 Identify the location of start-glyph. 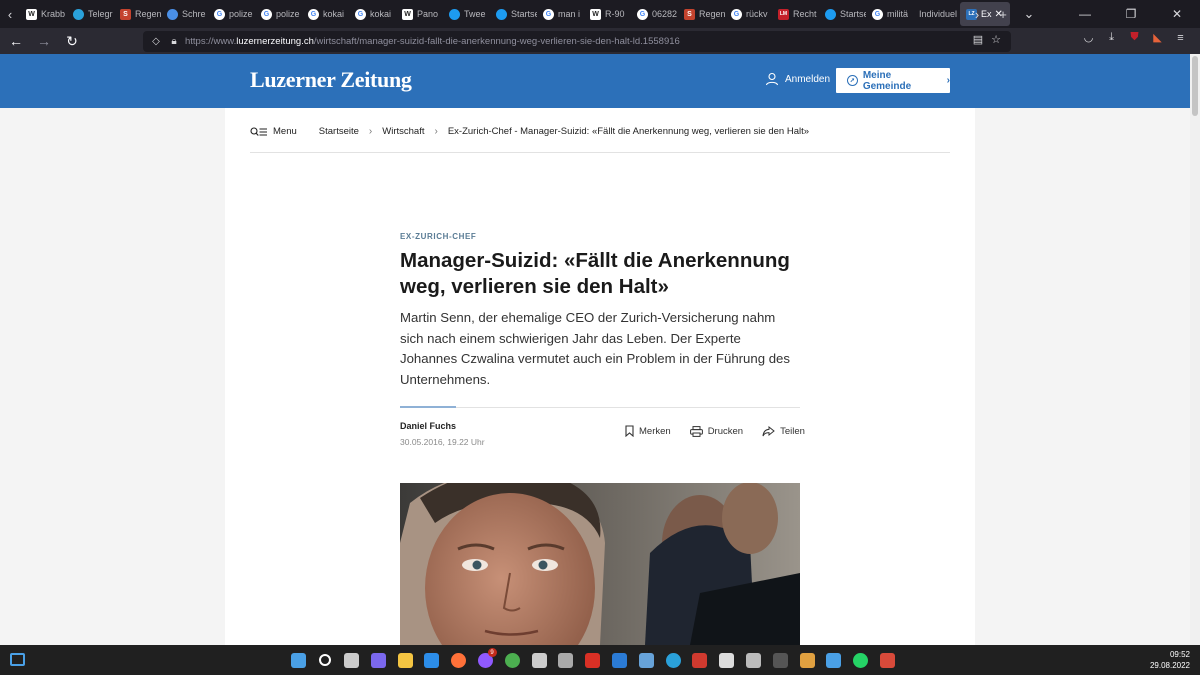
(298, 660).